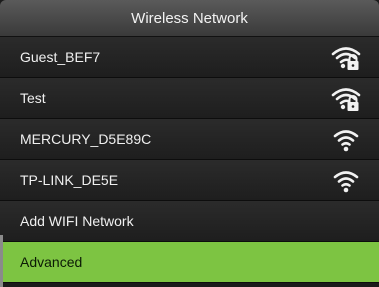 Image resolution: width=379 pixels, height=287 pixels. Describe the element at coordinates (189, 98) in the screenshot. I see `network-item-test: Test` at that location.